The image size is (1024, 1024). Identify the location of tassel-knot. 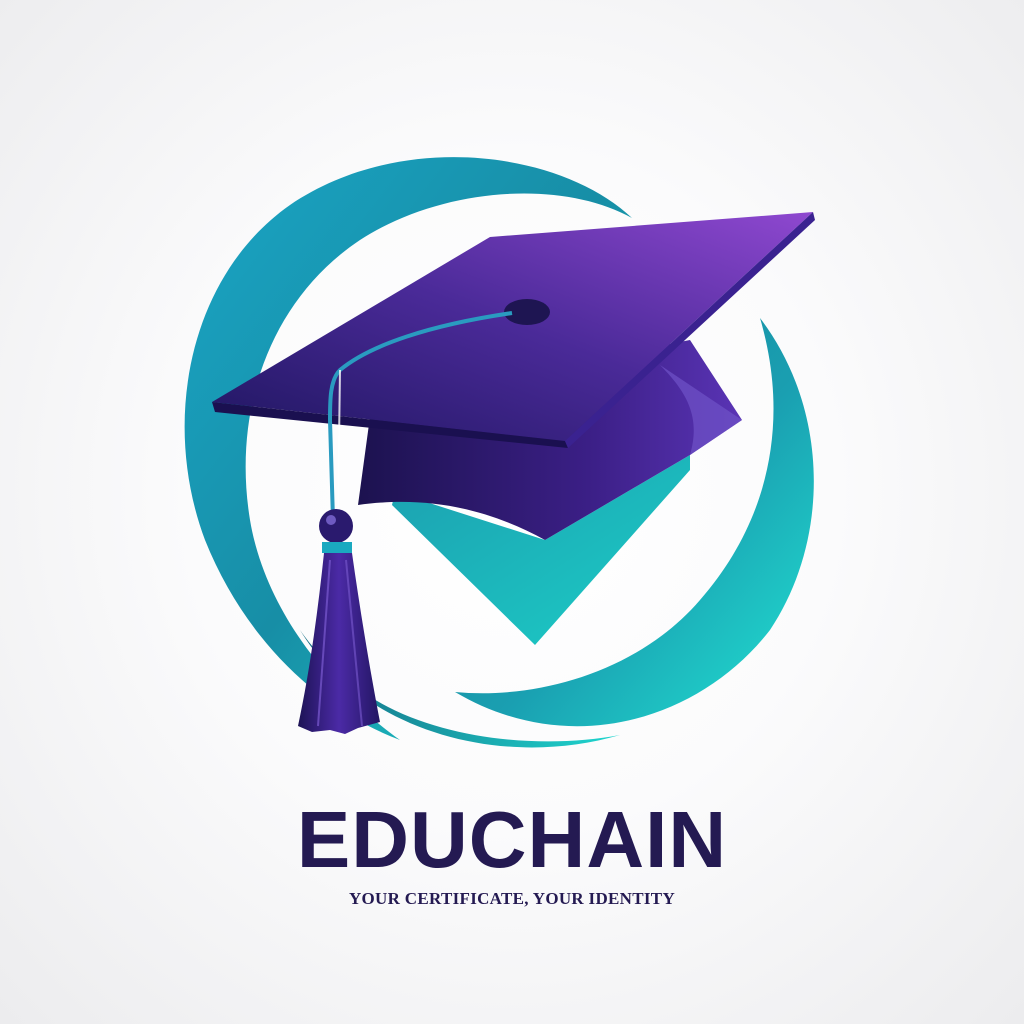
(336, 526).